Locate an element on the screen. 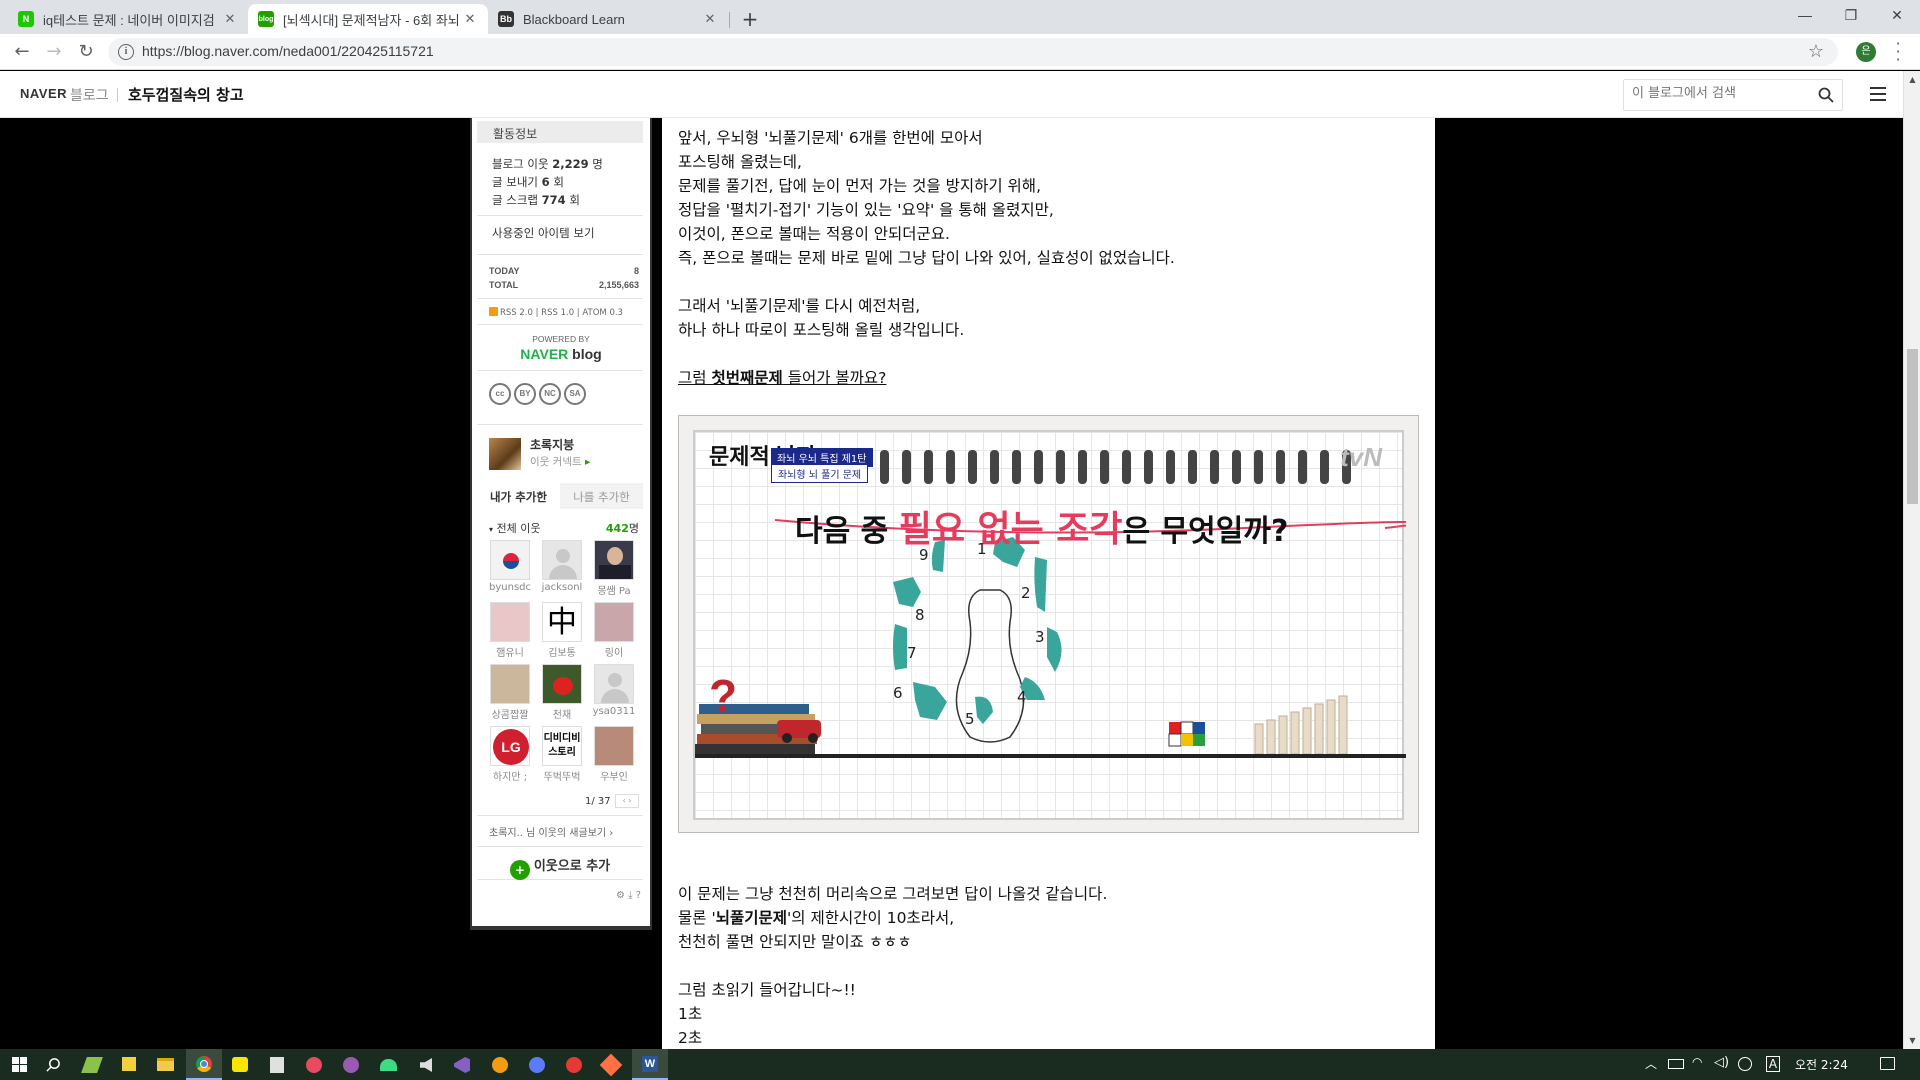 The height and width of the screenshot is (1080, 1920). file-explorer-icon is located at coordinates (165, 1064).